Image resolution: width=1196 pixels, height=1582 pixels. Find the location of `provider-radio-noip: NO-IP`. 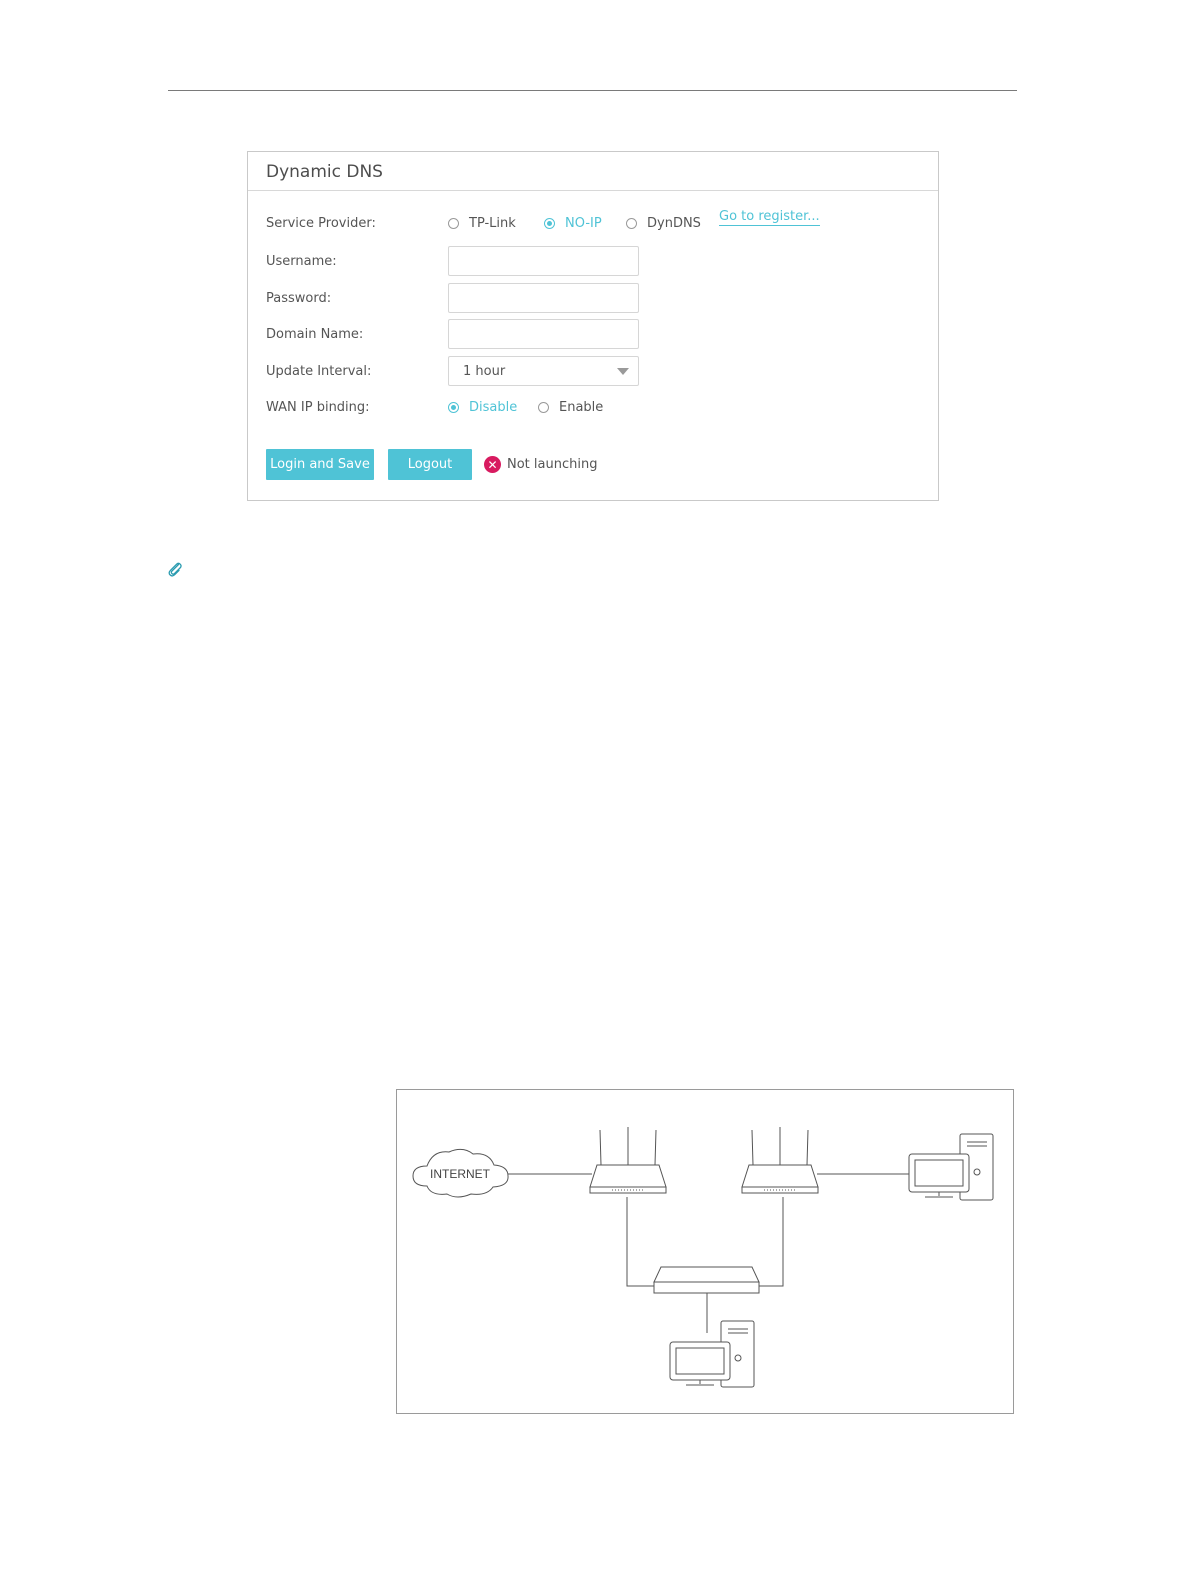

provider-radio-noip: NO-IP is located at coordinates (573, 223).